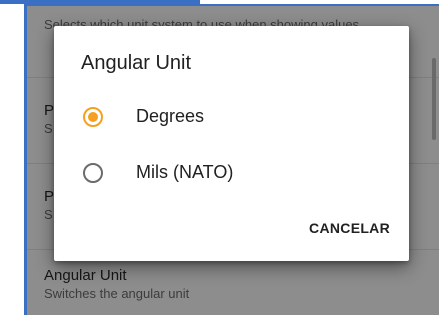 This screenshot has width=439, height=315. What do you see at coordinates (349, 228) in the screenshot?
I see `cancel-button: CANCELAR` at bounding box center [349, 228].